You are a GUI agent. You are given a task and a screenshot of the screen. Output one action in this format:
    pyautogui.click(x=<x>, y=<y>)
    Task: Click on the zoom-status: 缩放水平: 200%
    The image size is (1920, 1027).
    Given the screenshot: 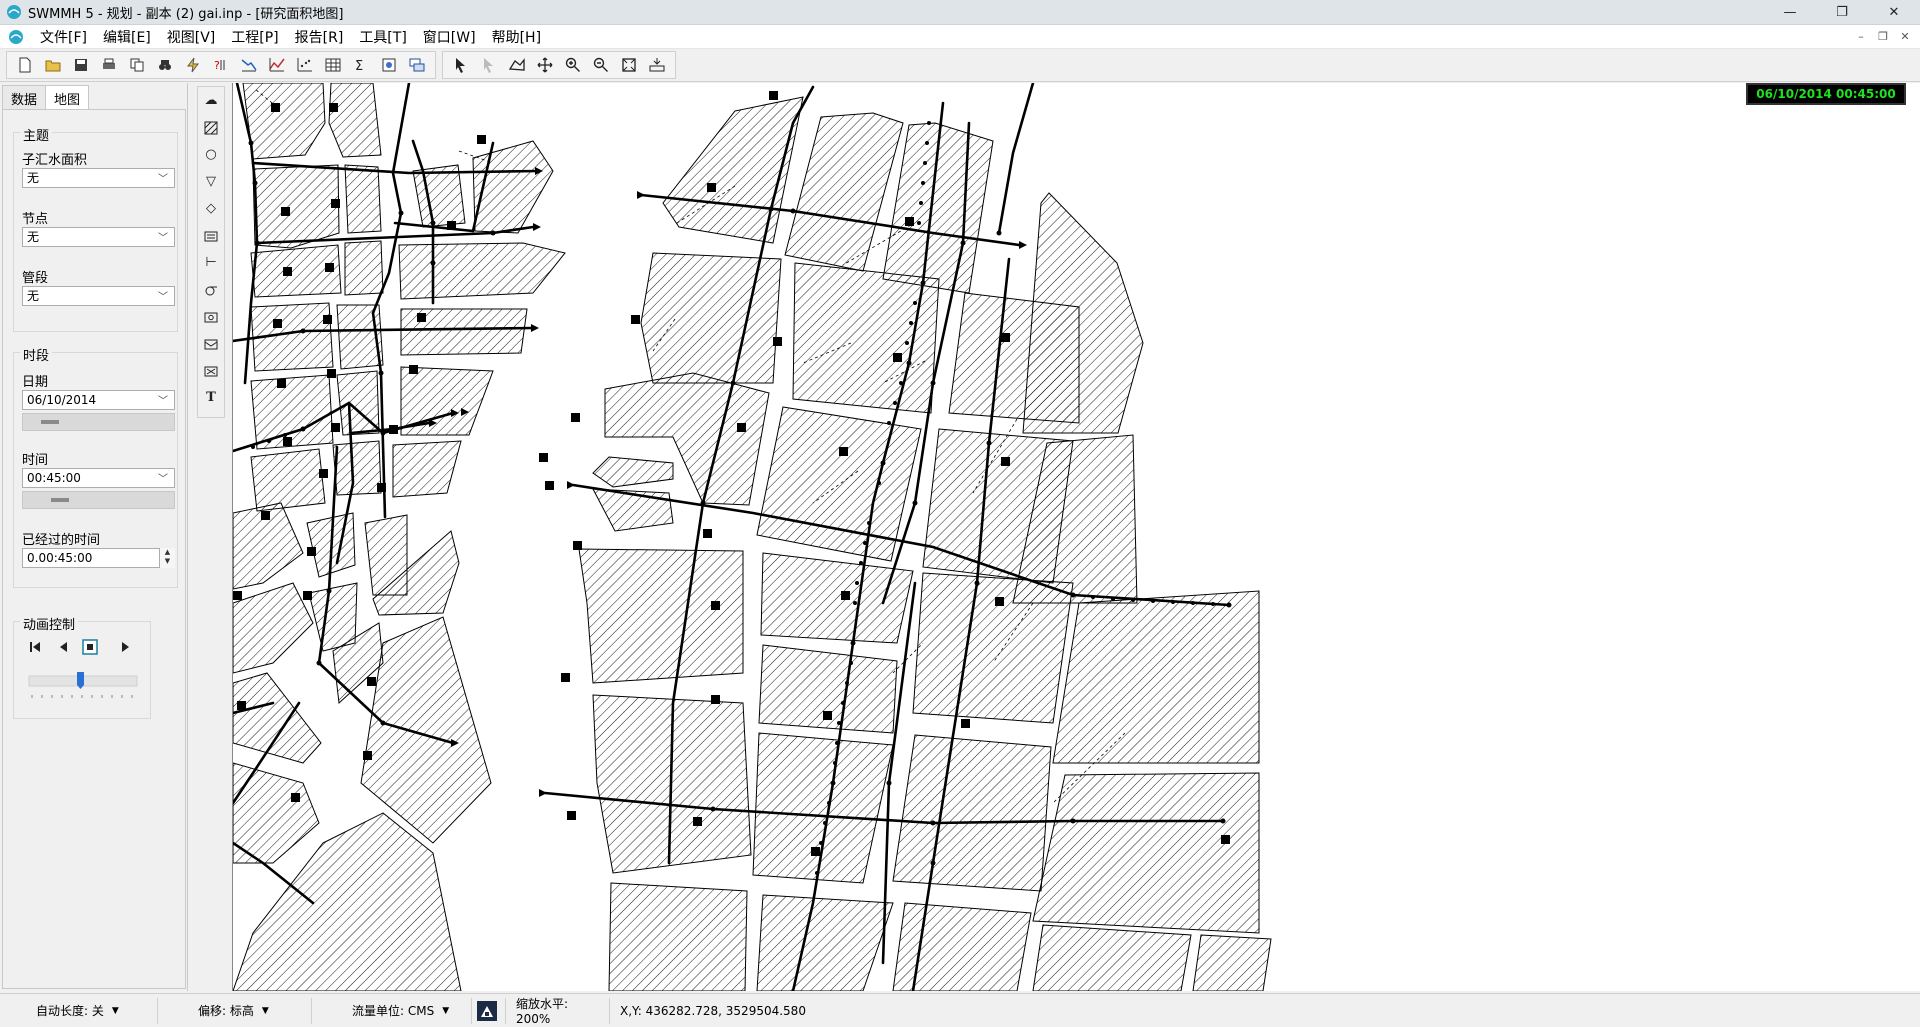 What is the action you would take?
    pyautogui.click(x=558, y=1011)
    